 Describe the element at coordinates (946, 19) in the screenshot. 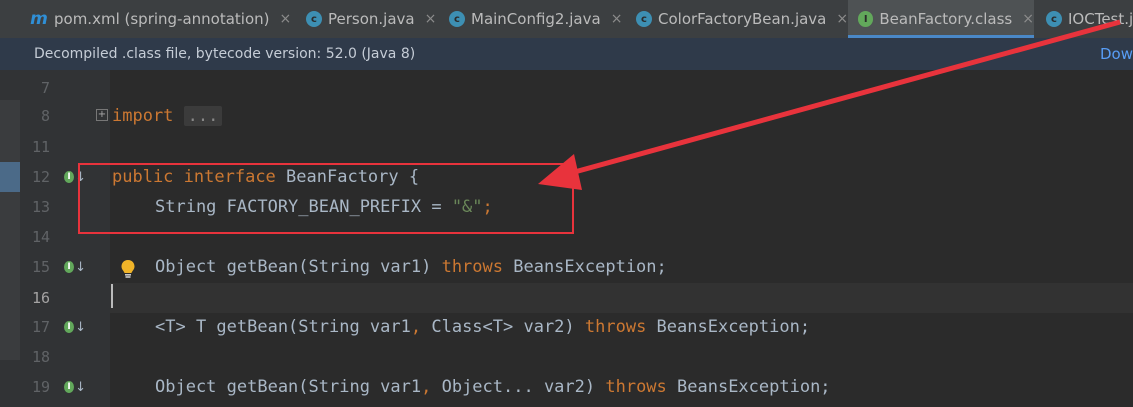

I see `tab-label: BeanFactory.class` at that location.